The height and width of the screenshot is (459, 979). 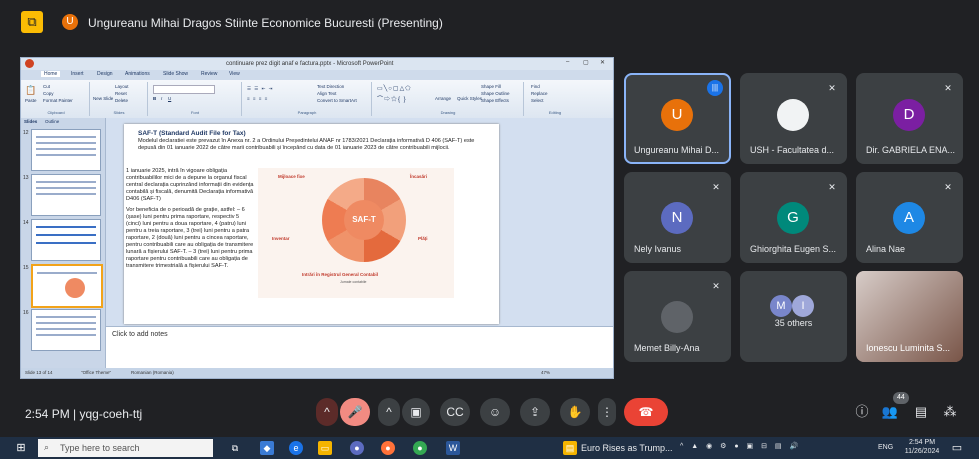 What do you see at coordinates (535, 86) in the screenshot?
I see `find-button: Find` at bounding box center [535, 86].